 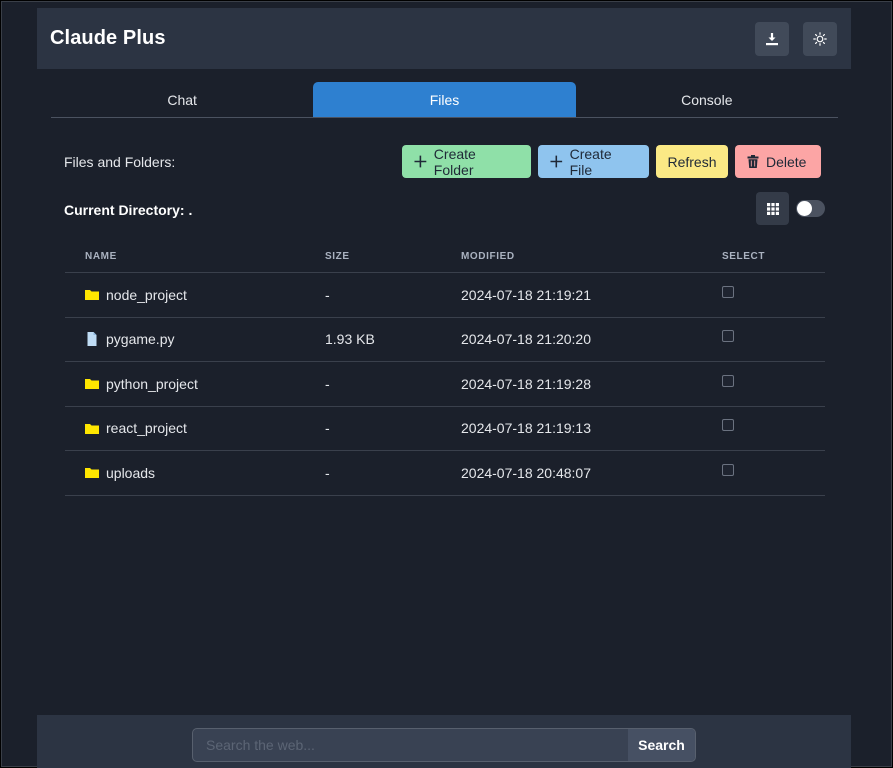 I want to click on table-row: pygame.py 1.93 KB 2024-07-18 21:20:20, so click(x=445, y=340).